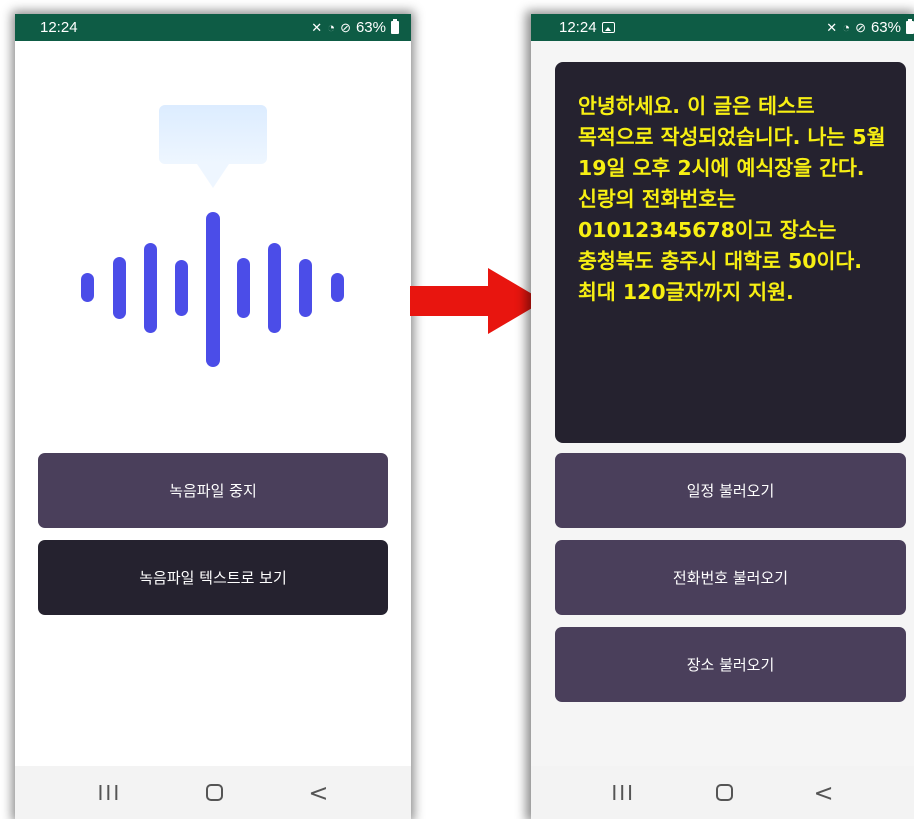  What do you see at coordinates (910, 26) in the screenshot?
I see `battery-icon` at bounding box center [910, 26].